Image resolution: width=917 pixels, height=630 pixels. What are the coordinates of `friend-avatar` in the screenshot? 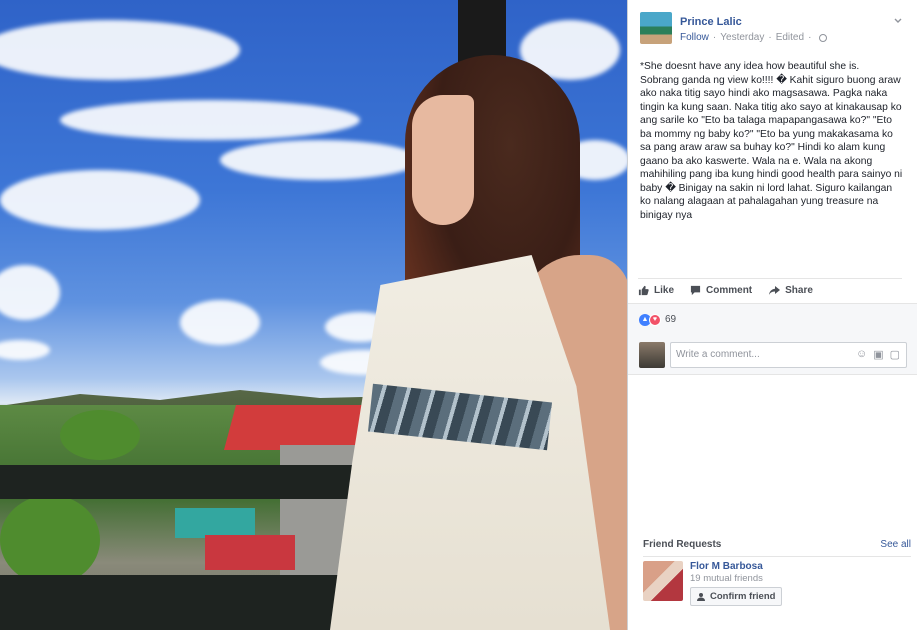 It's located at (663, 581).